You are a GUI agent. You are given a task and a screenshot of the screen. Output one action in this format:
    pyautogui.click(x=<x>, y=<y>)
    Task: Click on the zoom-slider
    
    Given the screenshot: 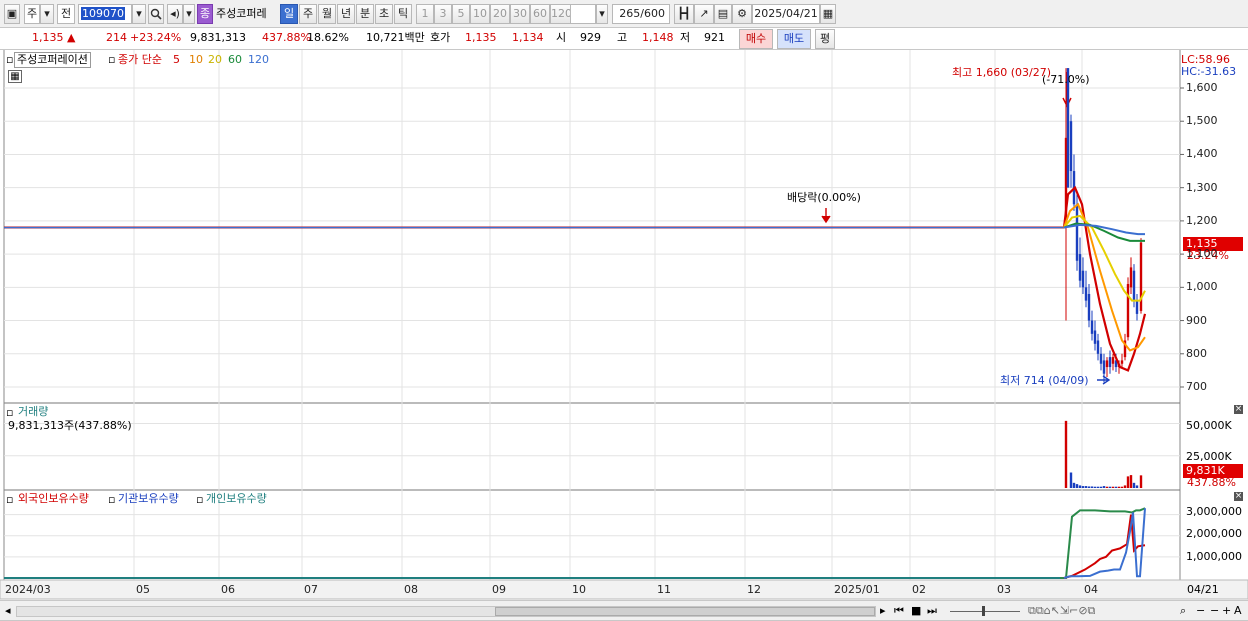 What is the action you would take?
    pyautogui.click(x=985, y=611)
    